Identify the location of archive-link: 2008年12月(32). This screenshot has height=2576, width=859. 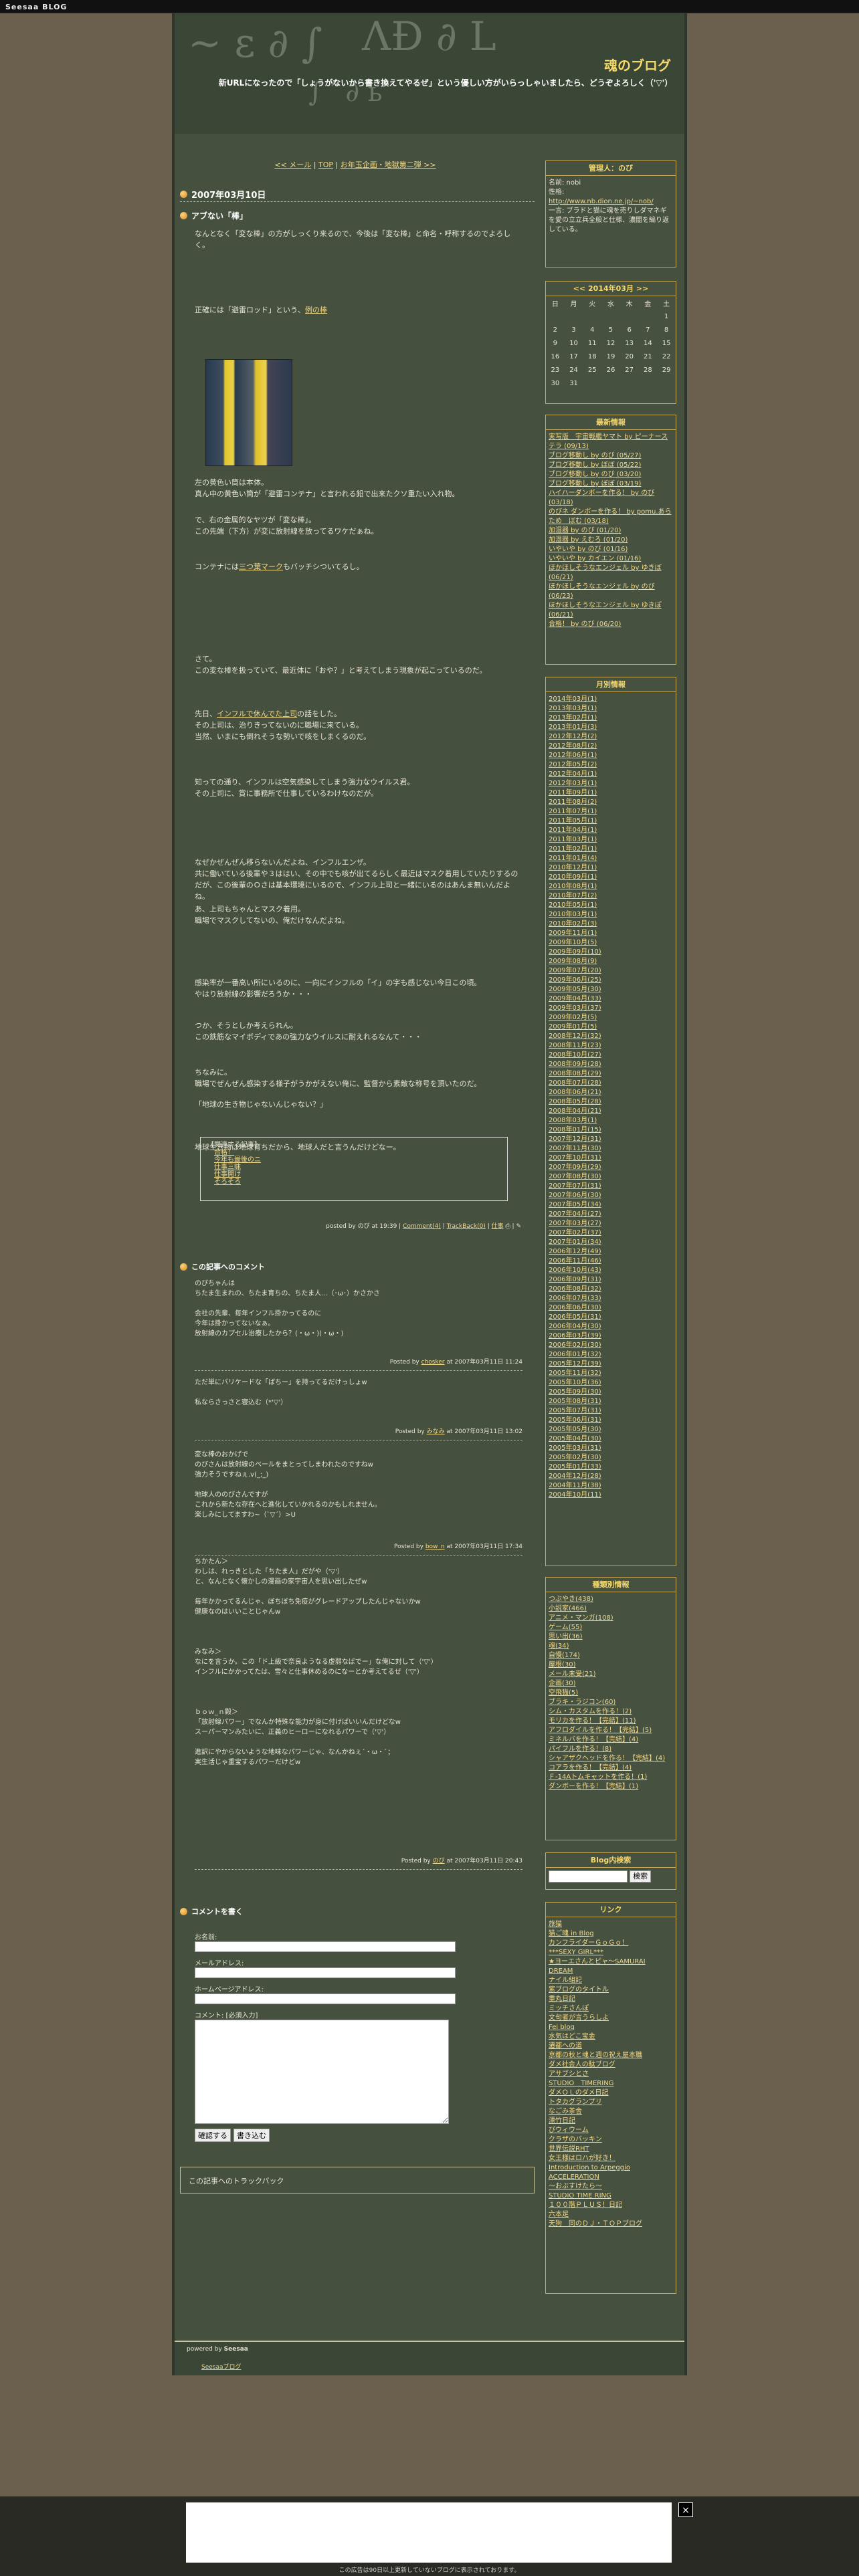
(575, 1036).